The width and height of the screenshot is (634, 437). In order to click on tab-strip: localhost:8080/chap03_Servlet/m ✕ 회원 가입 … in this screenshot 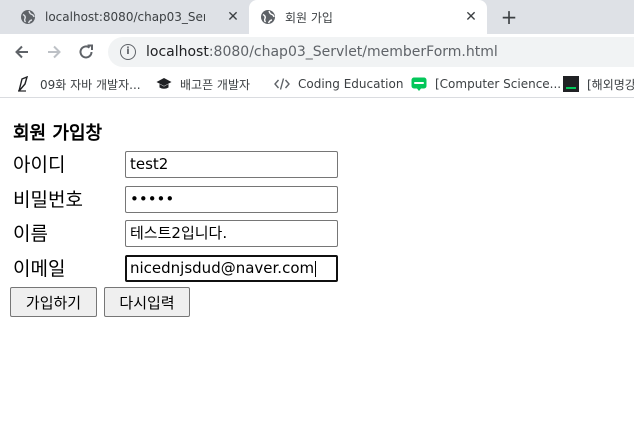, I will do `click(317, 17)`.